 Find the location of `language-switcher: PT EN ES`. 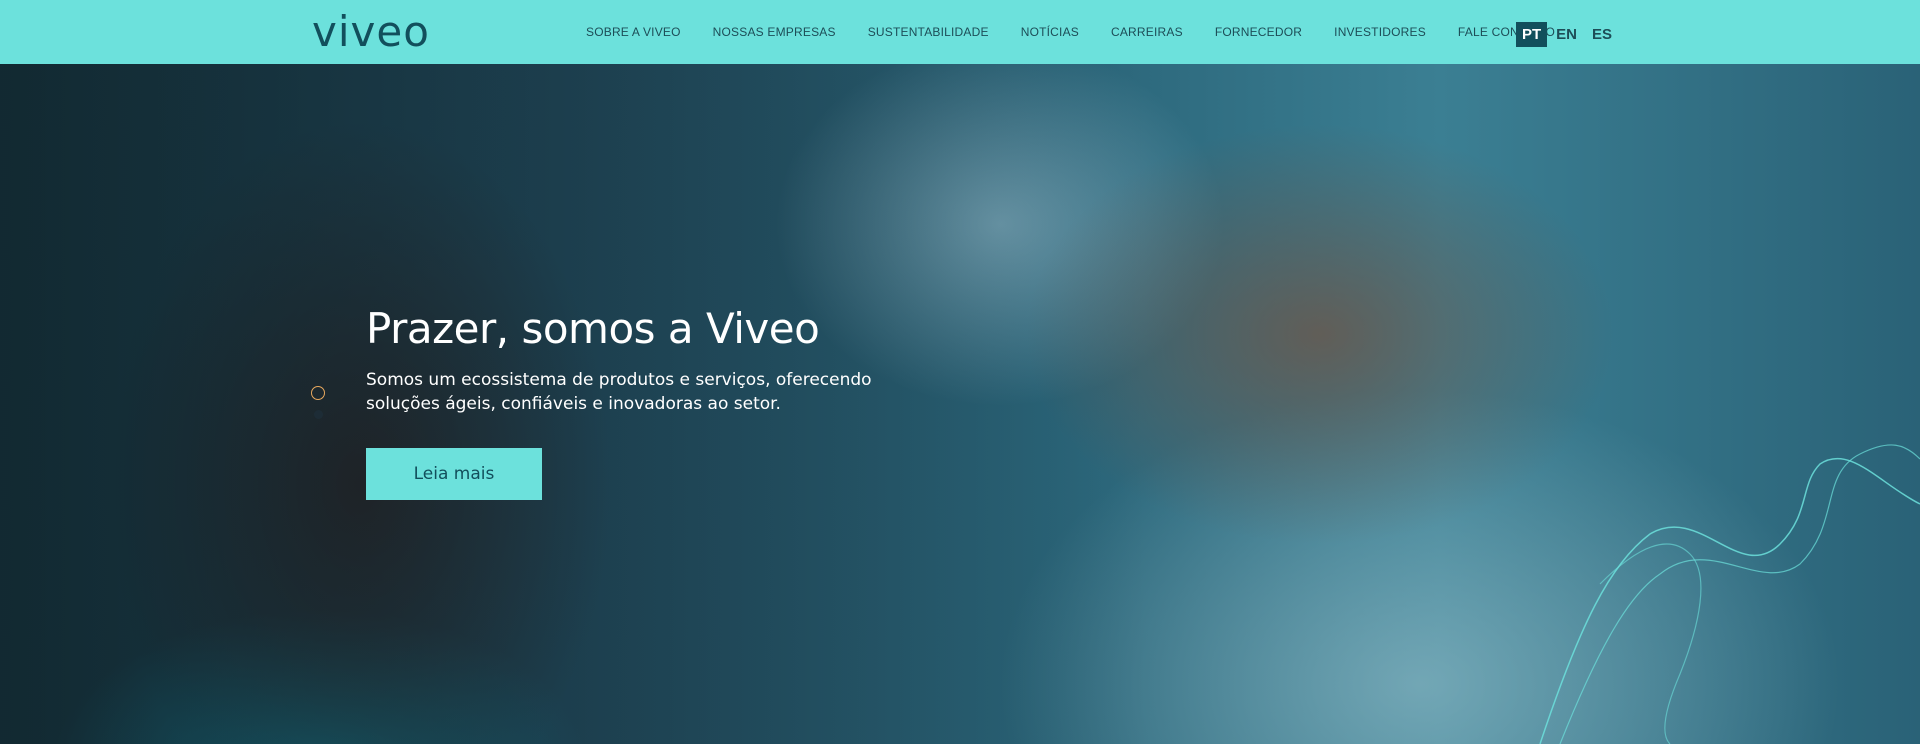

language-switcher: PT EN ES is located at coordinates (1568, 34).